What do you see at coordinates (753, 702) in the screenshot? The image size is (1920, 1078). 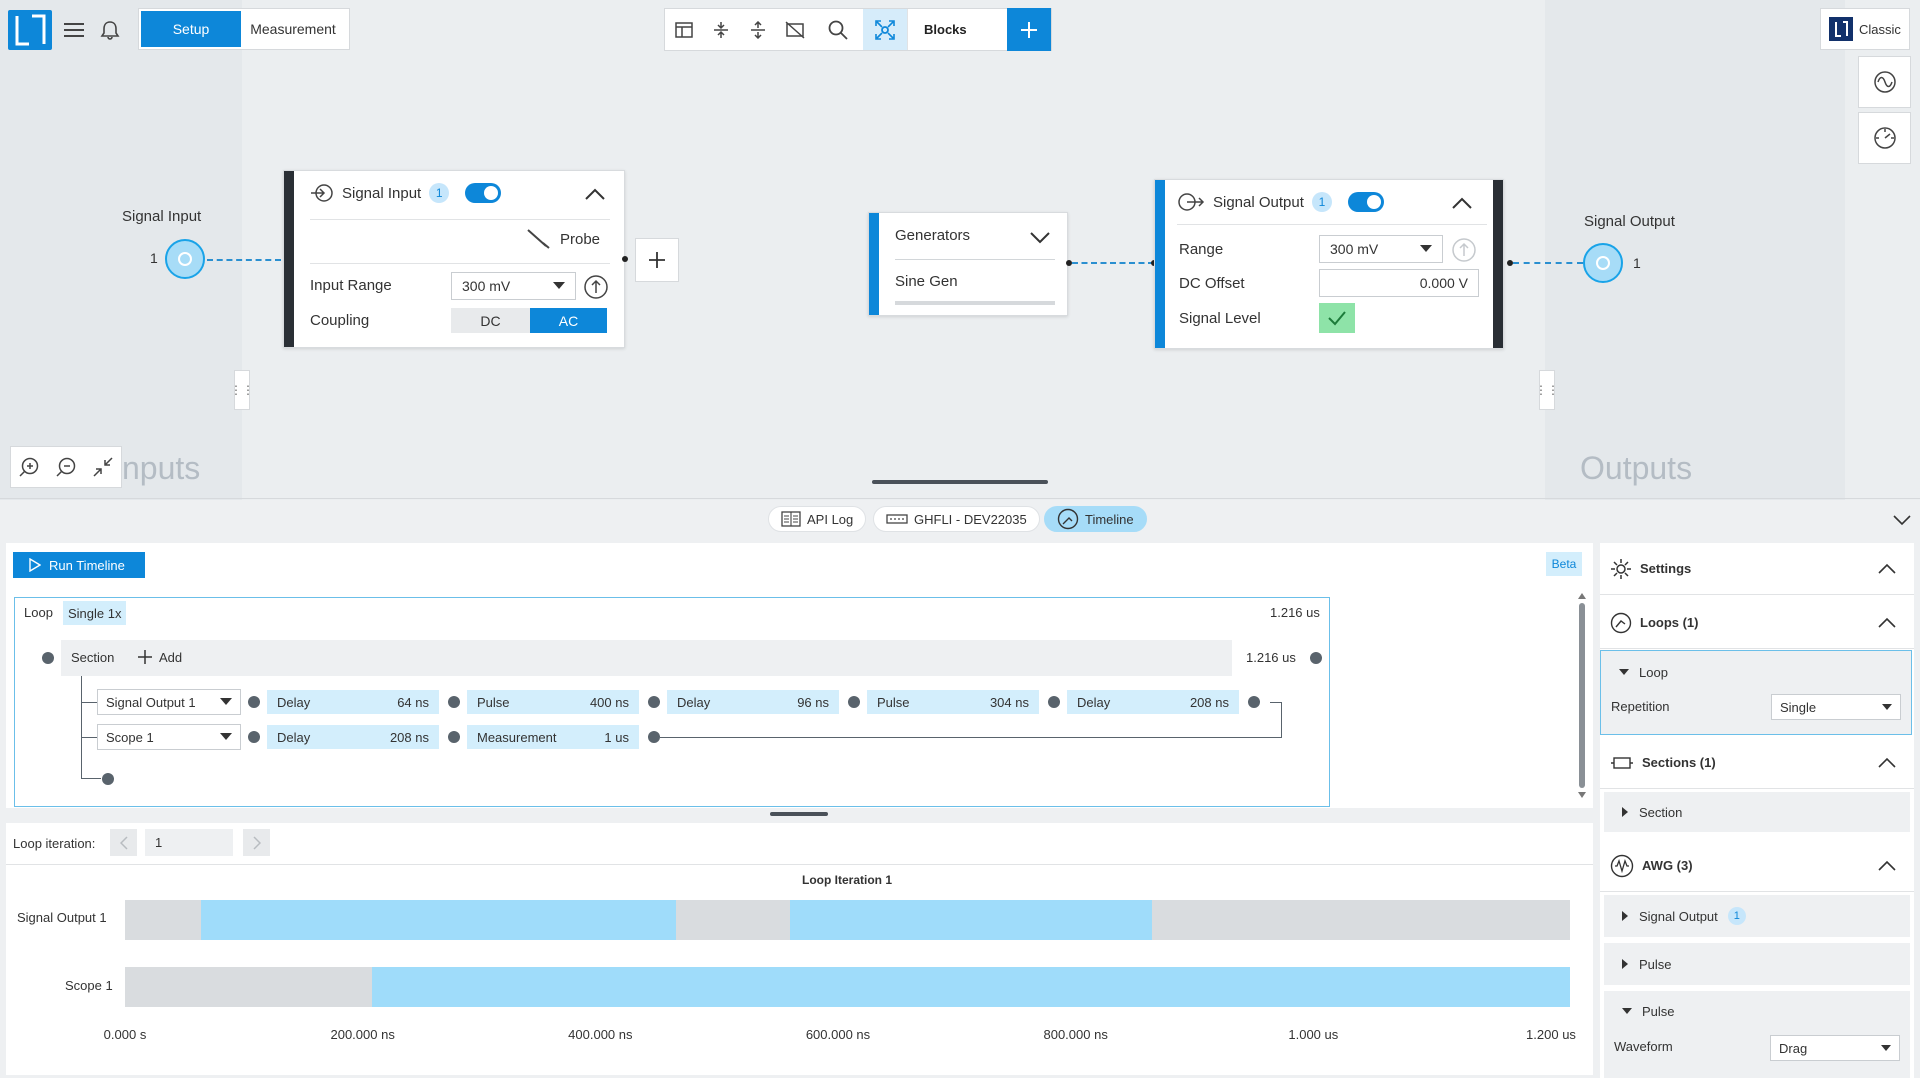 I see `row1-segment-3: Delay 96 ns` at bounding box center [753, 702].